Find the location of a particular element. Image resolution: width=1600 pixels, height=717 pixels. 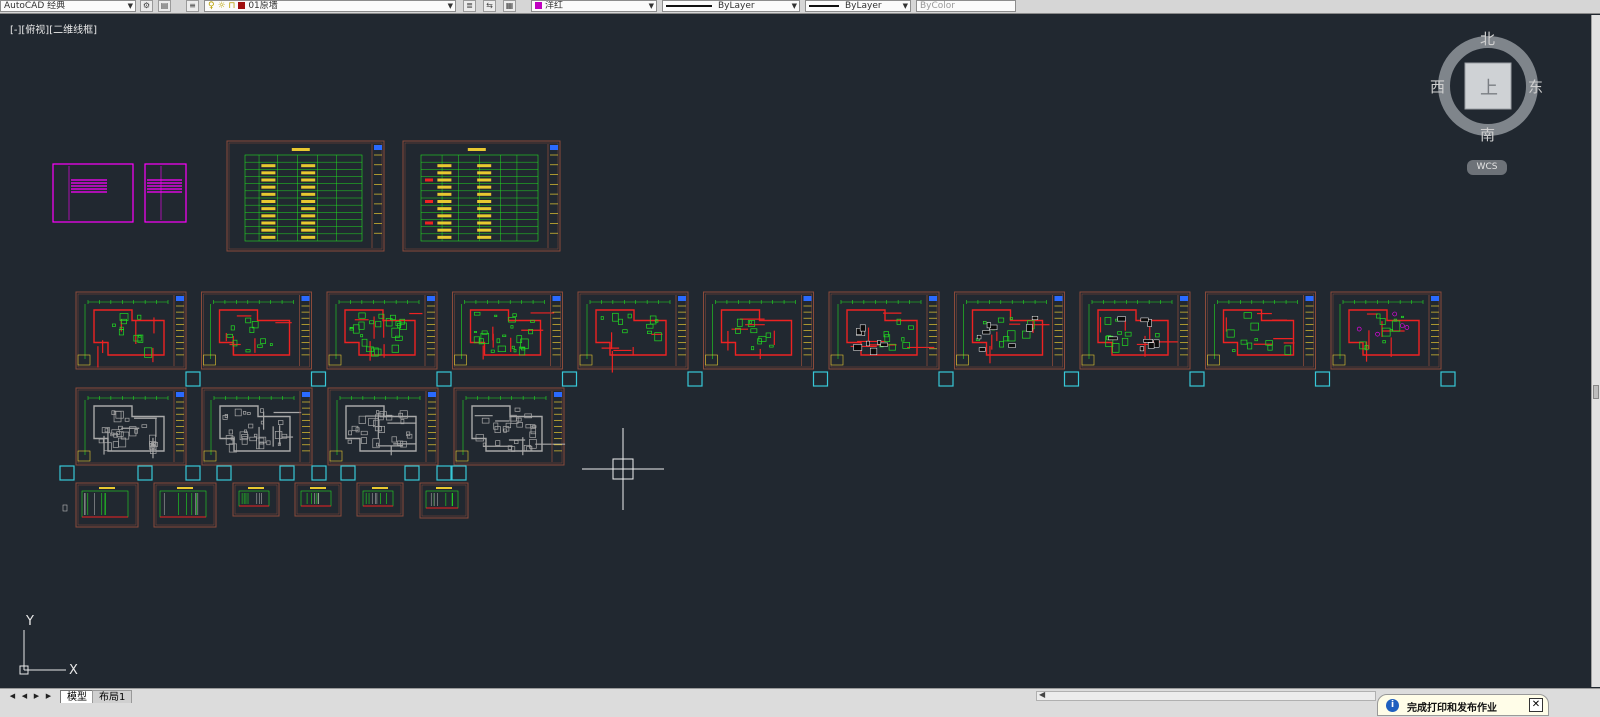

color-value: 洋红 is located at coordinates (554, 6).